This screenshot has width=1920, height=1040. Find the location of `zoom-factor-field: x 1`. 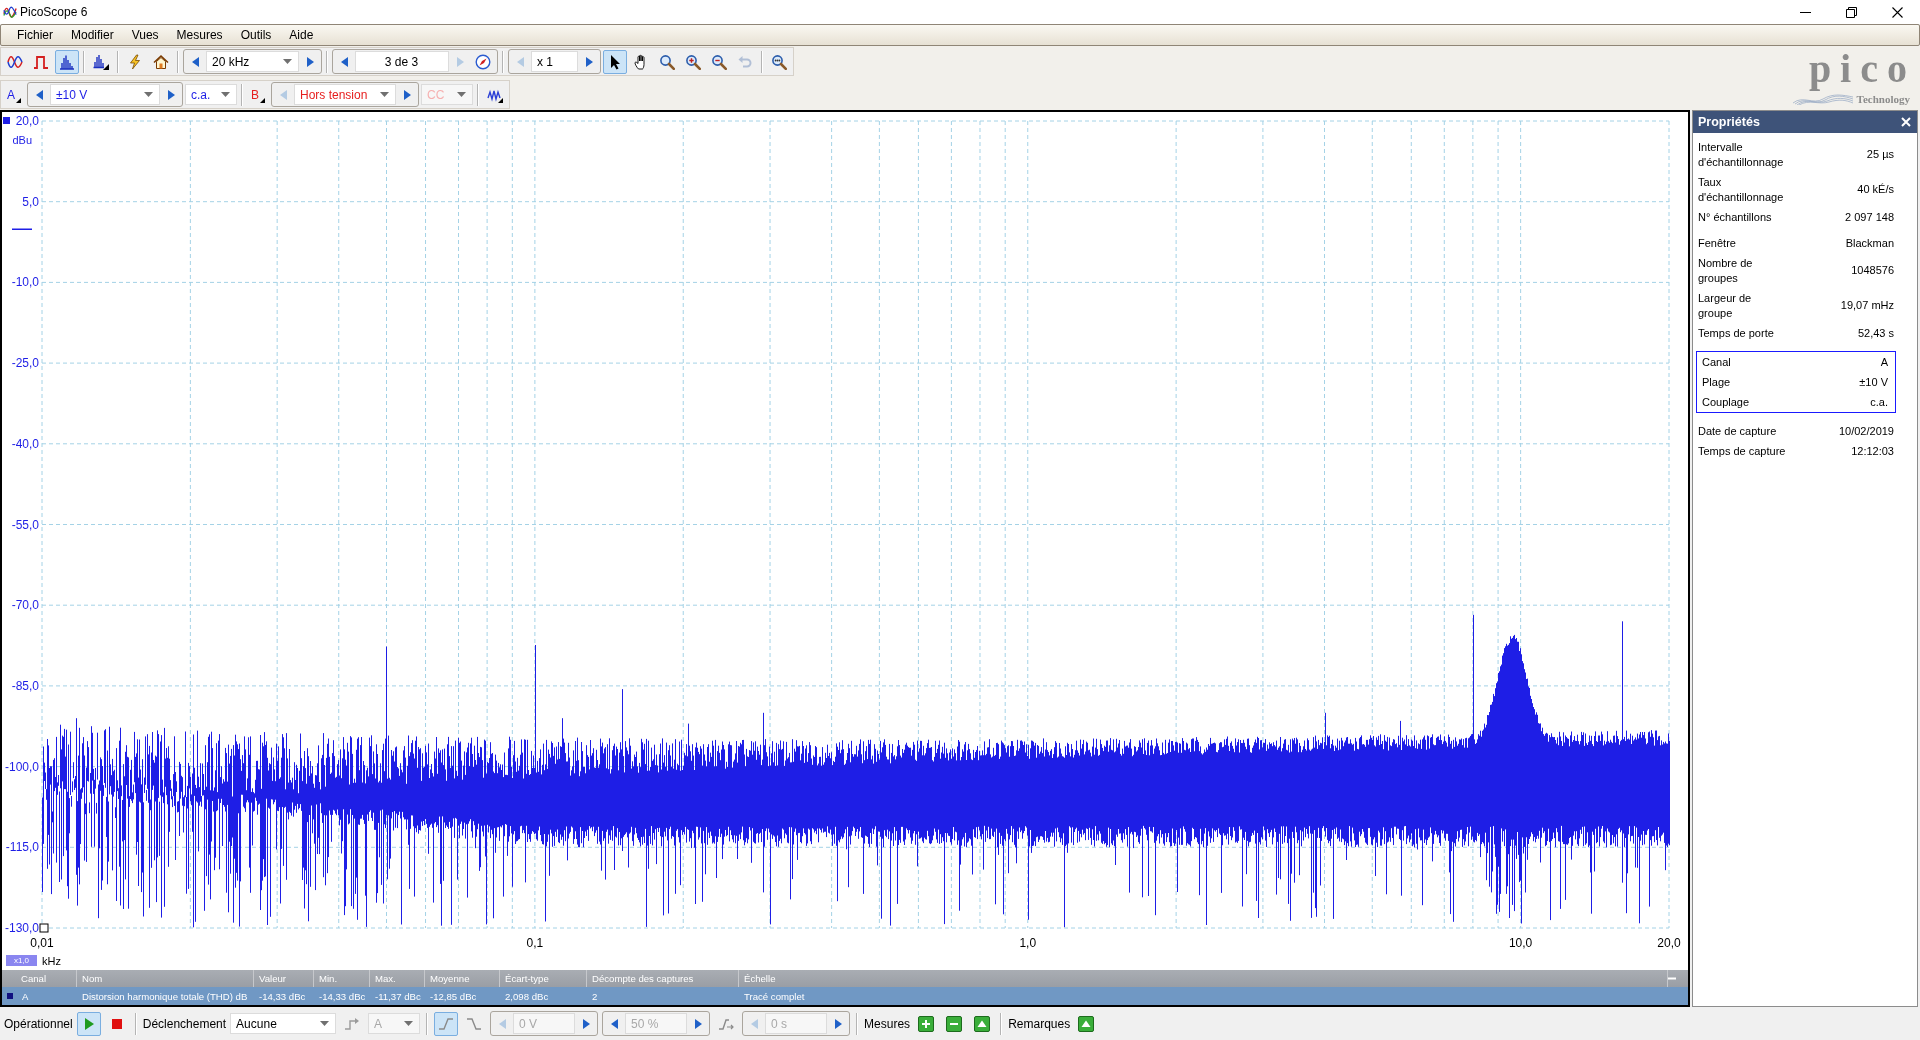

zoom-factor-field: x 1 is located at coordinates (554, 61).